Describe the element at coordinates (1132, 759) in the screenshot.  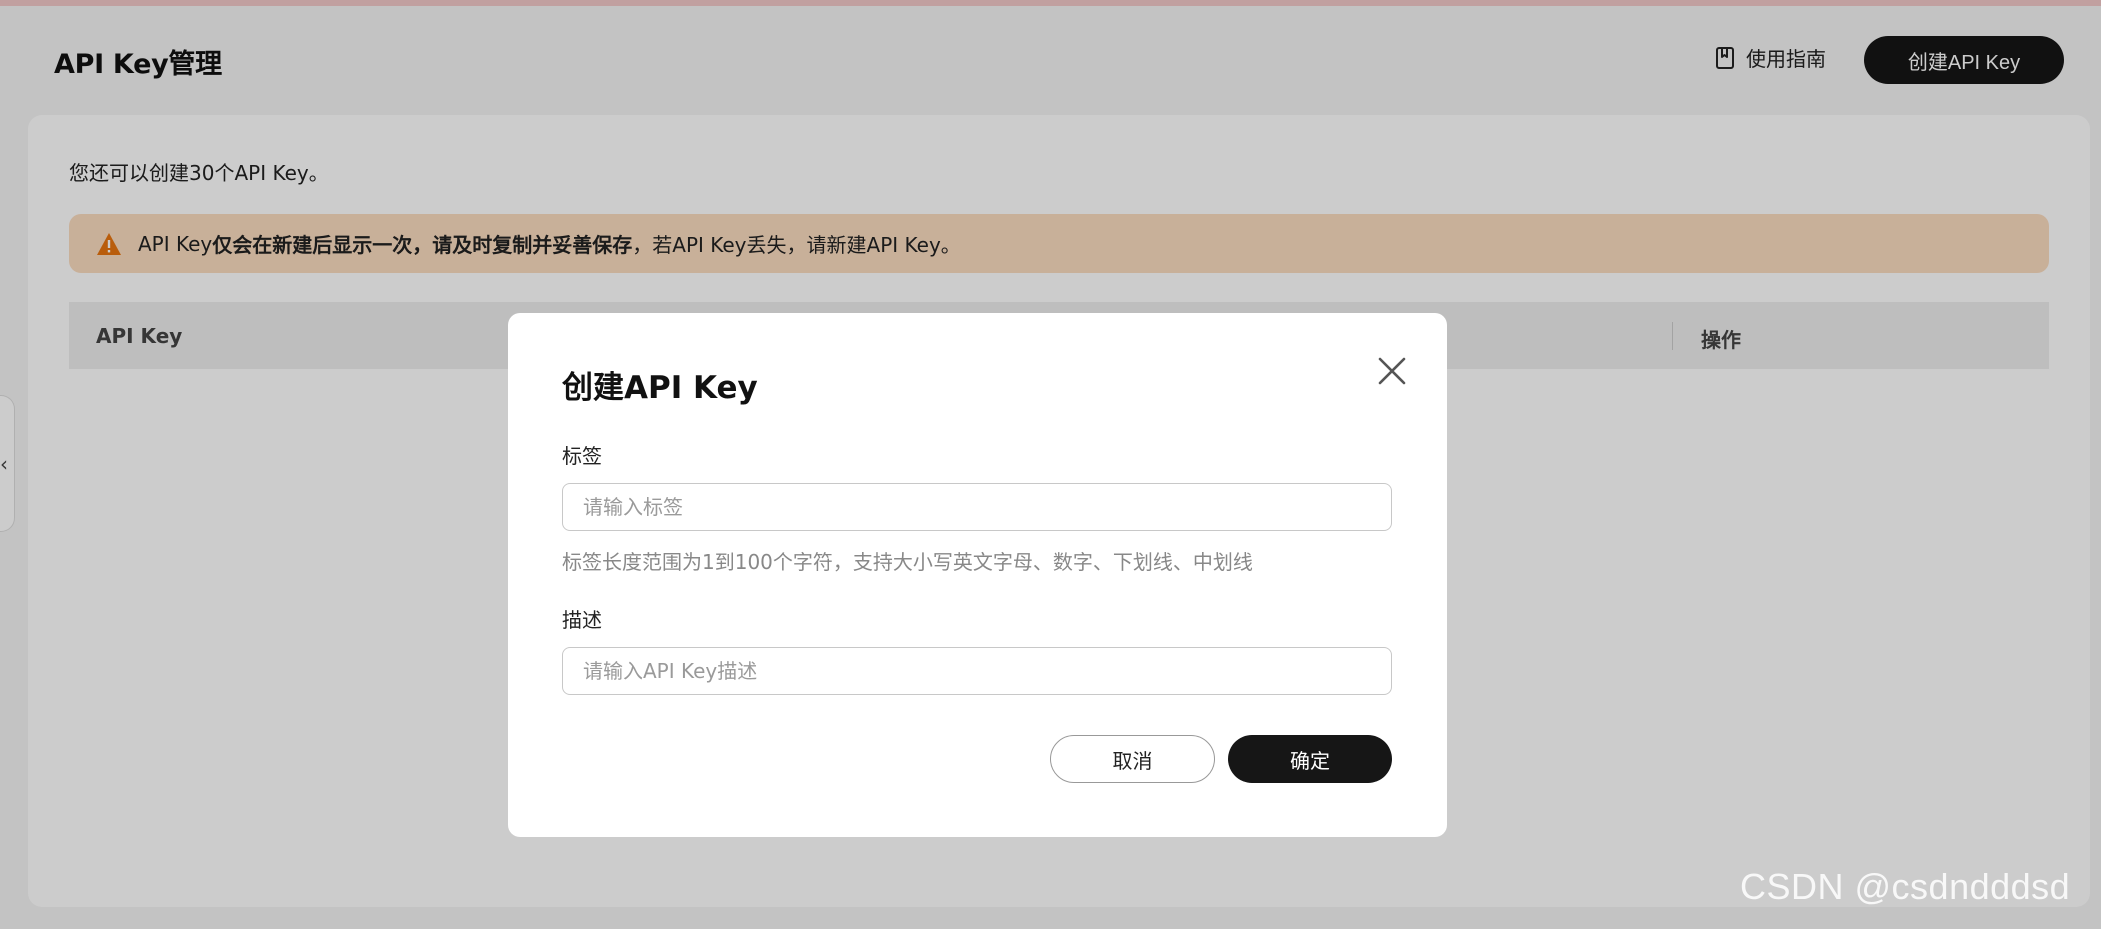
I see `cancel-button: 取消` at that location.